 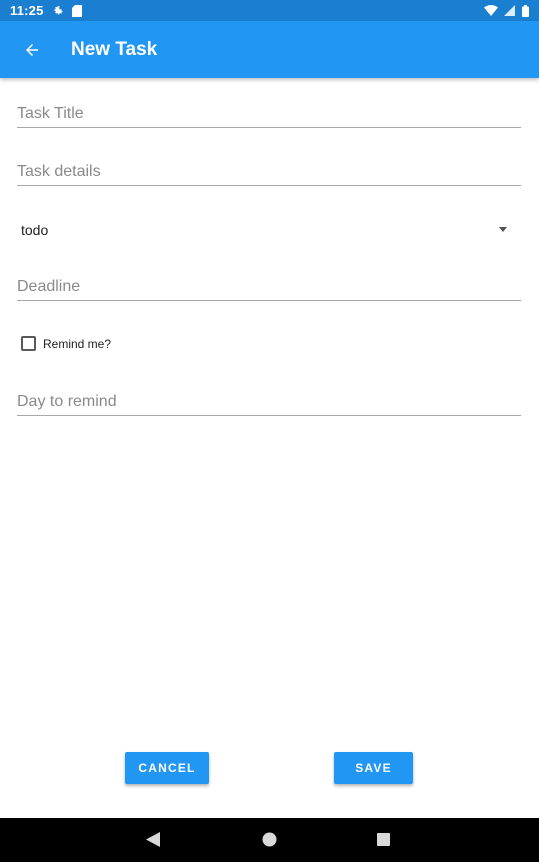 I want to click on status-select: todo, so click(x=269, y=230).